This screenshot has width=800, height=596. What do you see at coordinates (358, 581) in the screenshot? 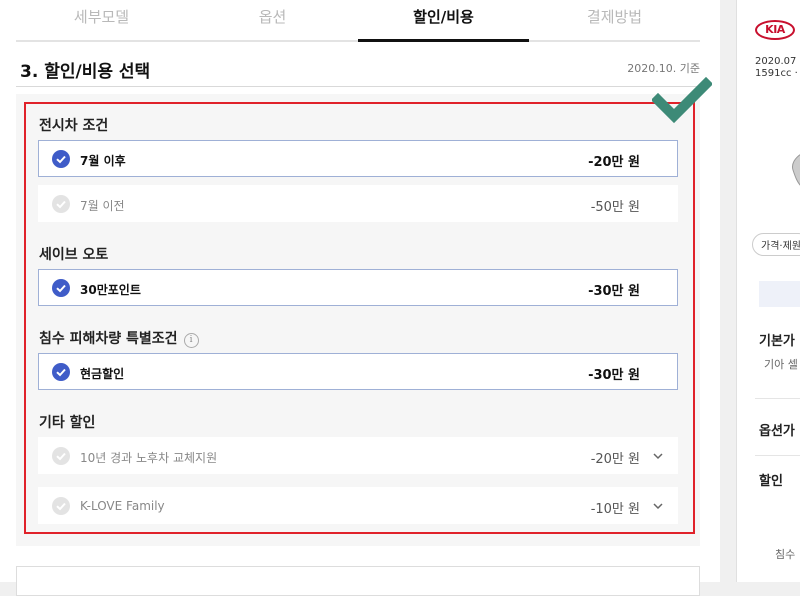
I see `next-section-box` at bounding box center [358, 581].